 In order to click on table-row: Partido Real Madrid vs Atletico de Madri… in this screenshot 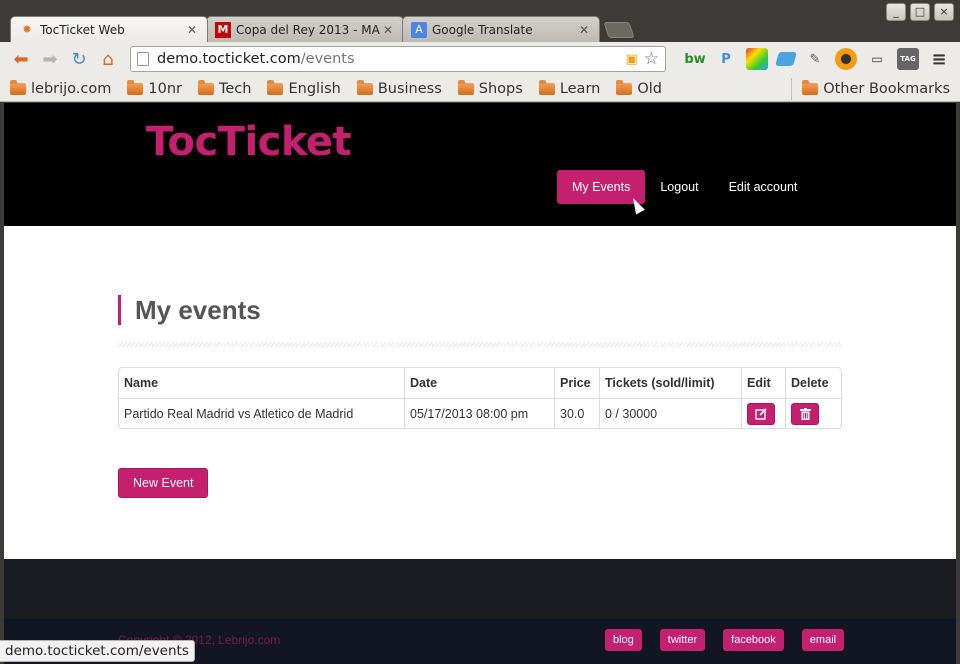, I will do `click(480, 413)`.